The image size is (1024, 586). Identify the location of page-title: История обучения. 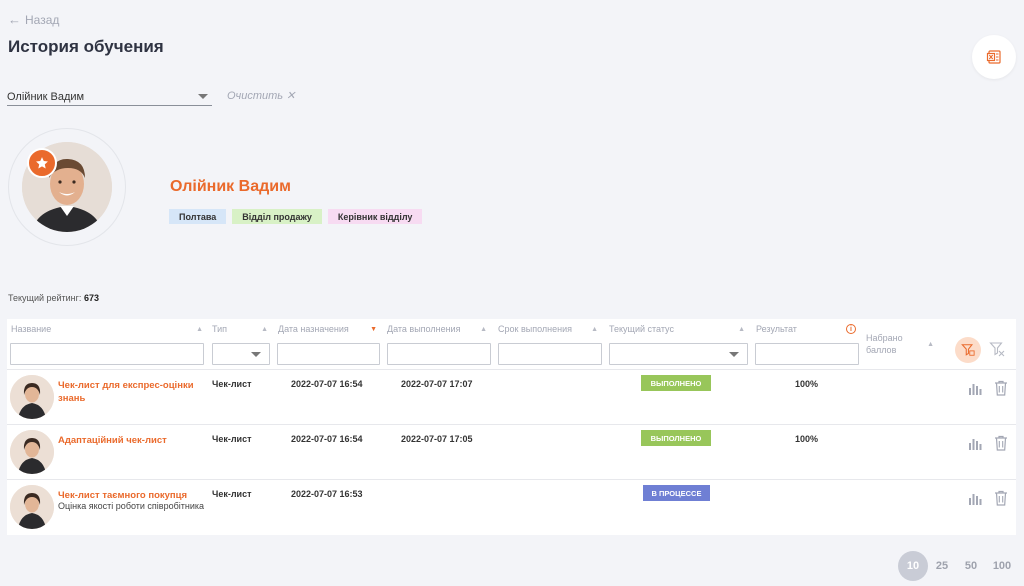
(86, 46).